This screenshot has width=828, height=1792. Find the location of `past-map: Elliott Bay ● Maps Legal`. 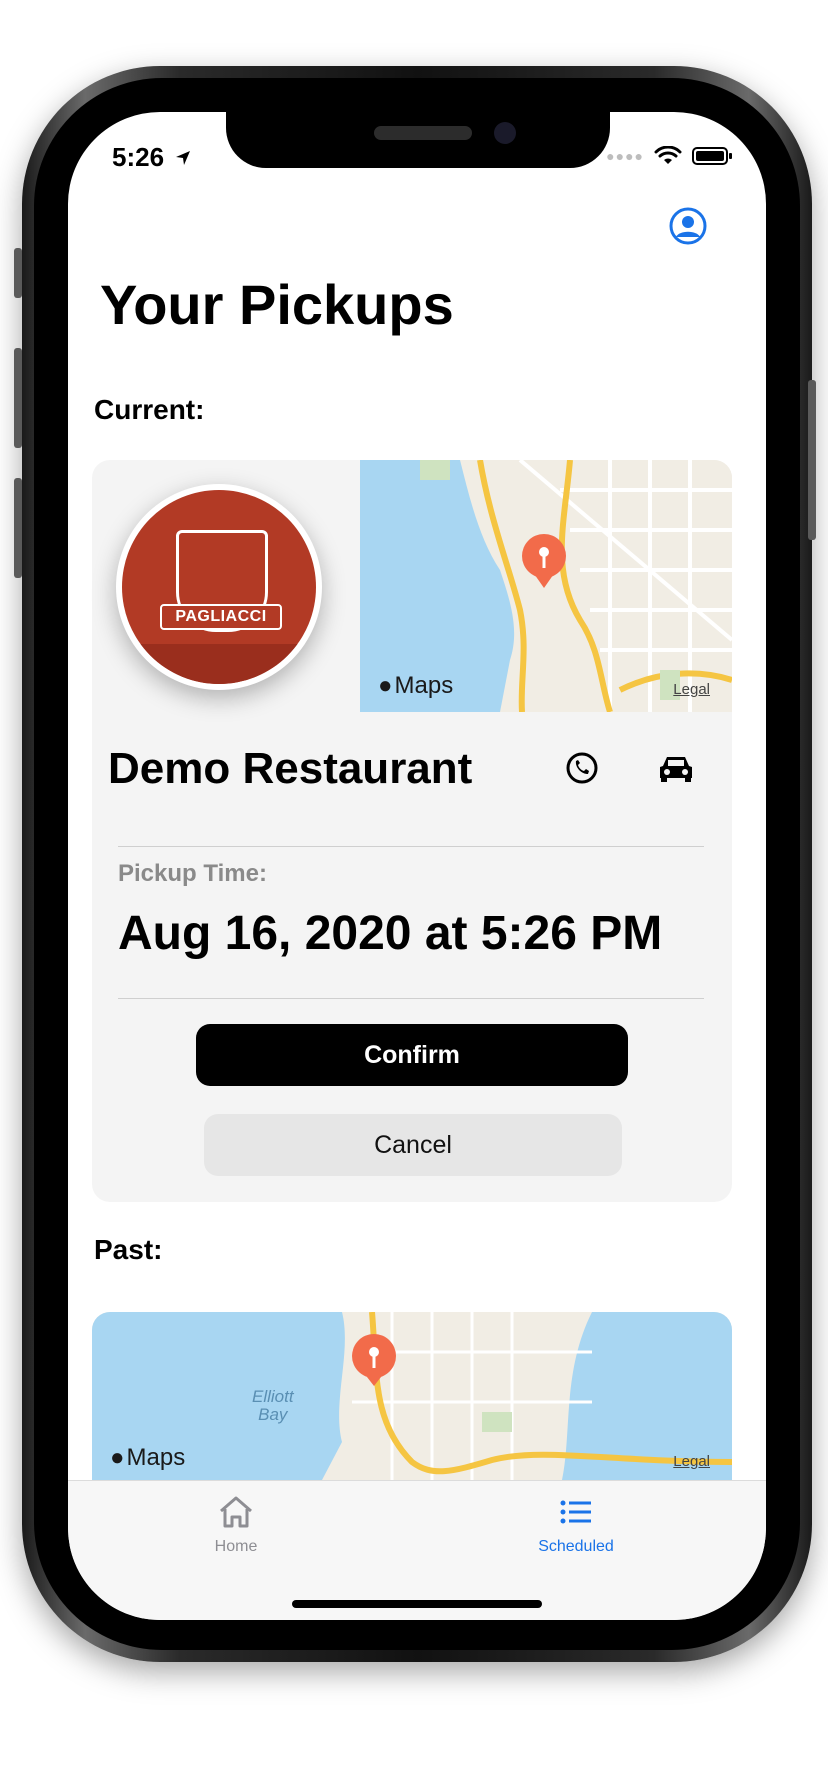

past-map: Elliott Bay ● Maps Legal is located at coordinates (412, 1396).